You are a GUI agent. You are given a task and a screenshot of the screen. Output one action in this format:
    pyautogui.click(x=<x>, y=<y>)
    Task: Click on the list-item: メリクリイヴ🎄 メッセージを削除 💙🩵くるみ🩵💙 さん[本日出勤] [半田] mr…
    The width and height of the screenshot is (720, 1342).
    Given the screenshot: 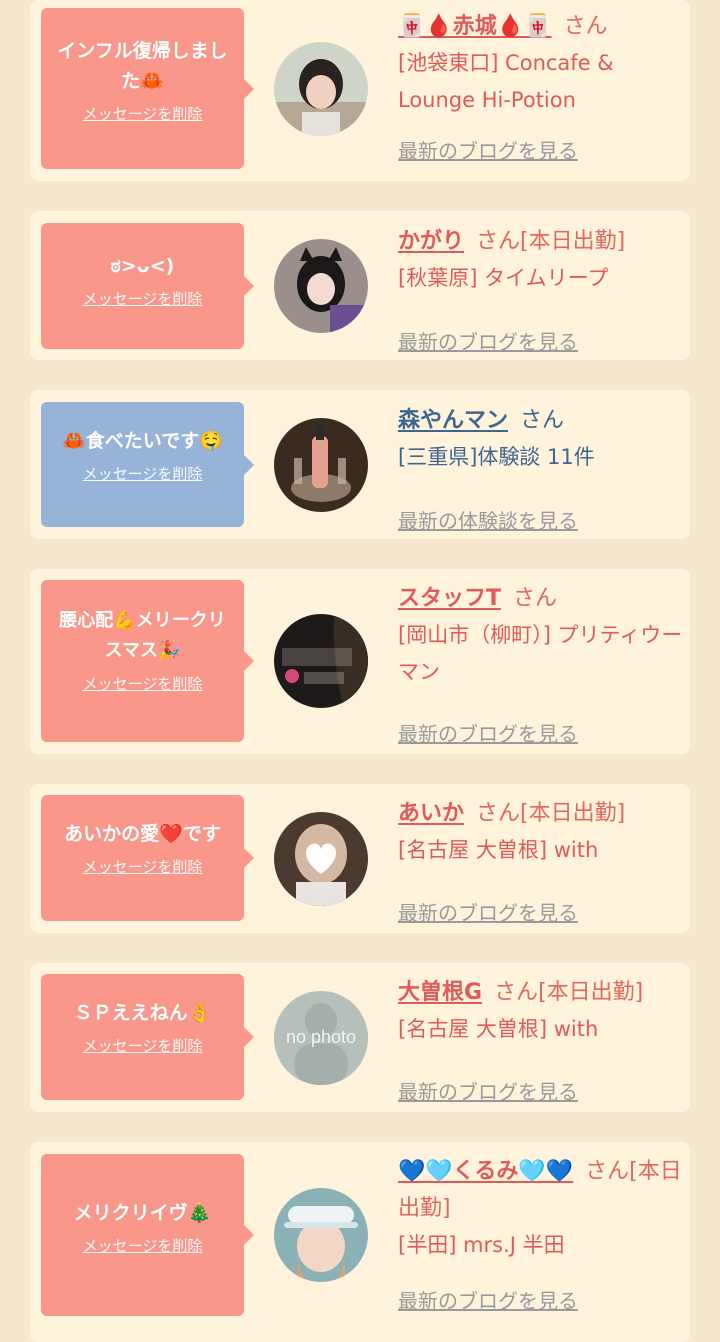 What is the action you would take?
    pyautogui.click(x=360, y=1242)
    